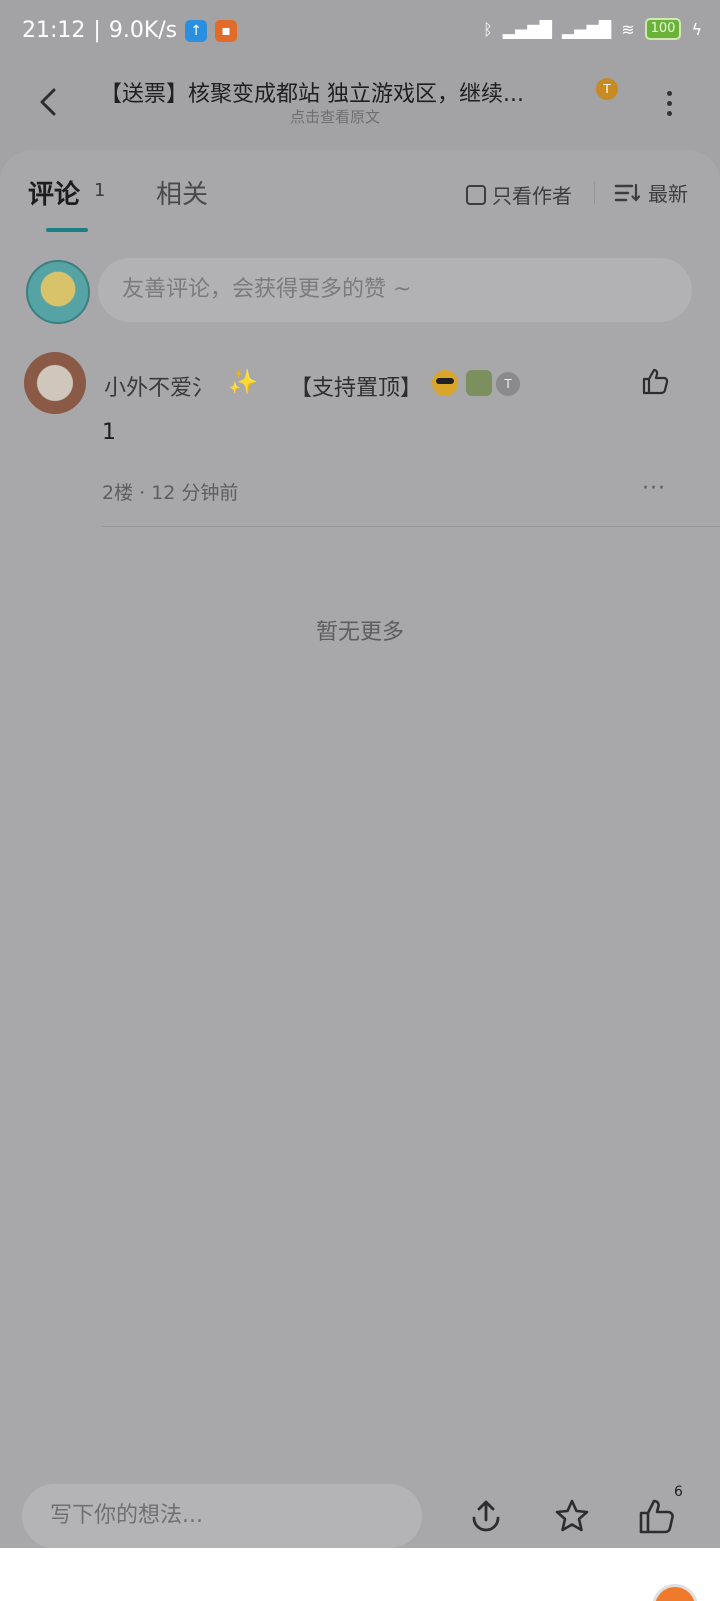 The width and height of the screenshot is (720, 1601). I want to click on status-net-speed: 9.0K/s, so click(143, 30).